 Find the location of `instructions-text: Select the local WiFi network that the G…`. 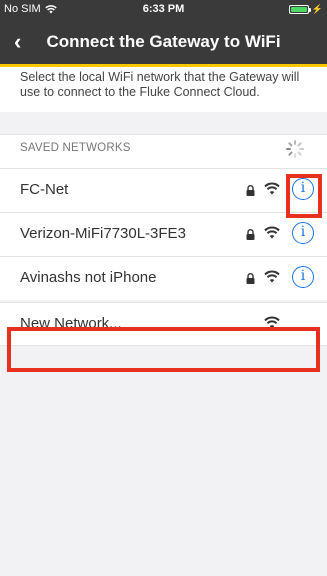

instructions-text: Select the local WiFi network that the G… is located at coordinates (163, 89).